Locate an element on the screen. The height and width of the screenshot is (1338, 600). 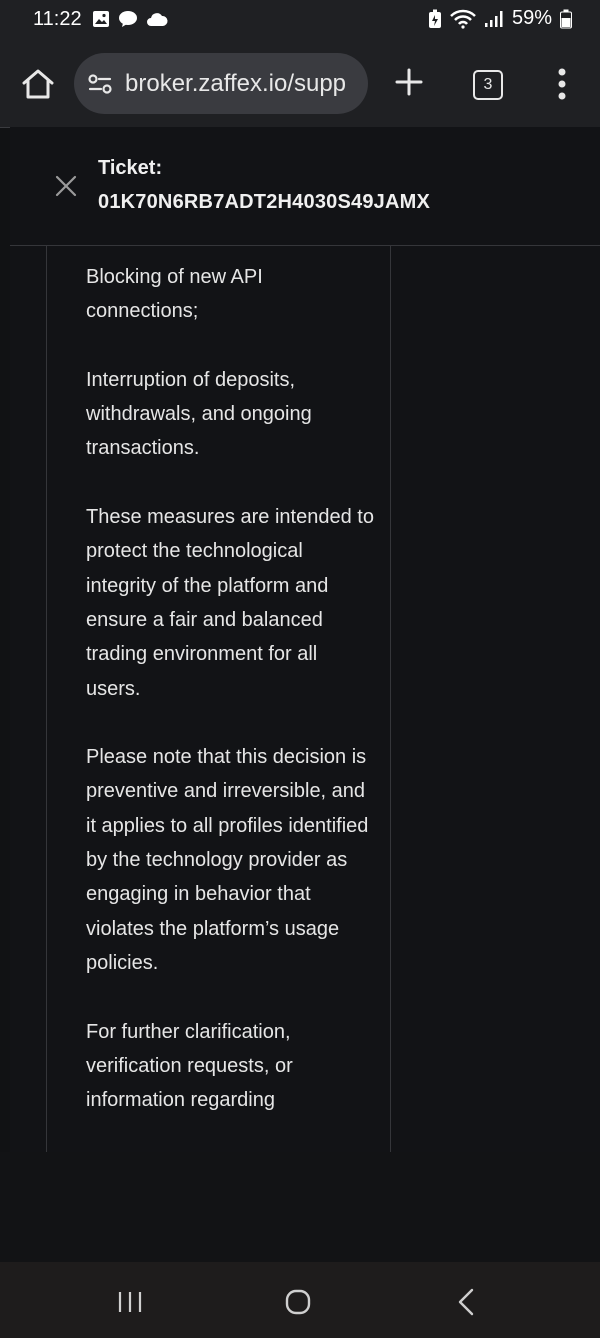
gallery-icon is located at coordinates (101, 19).